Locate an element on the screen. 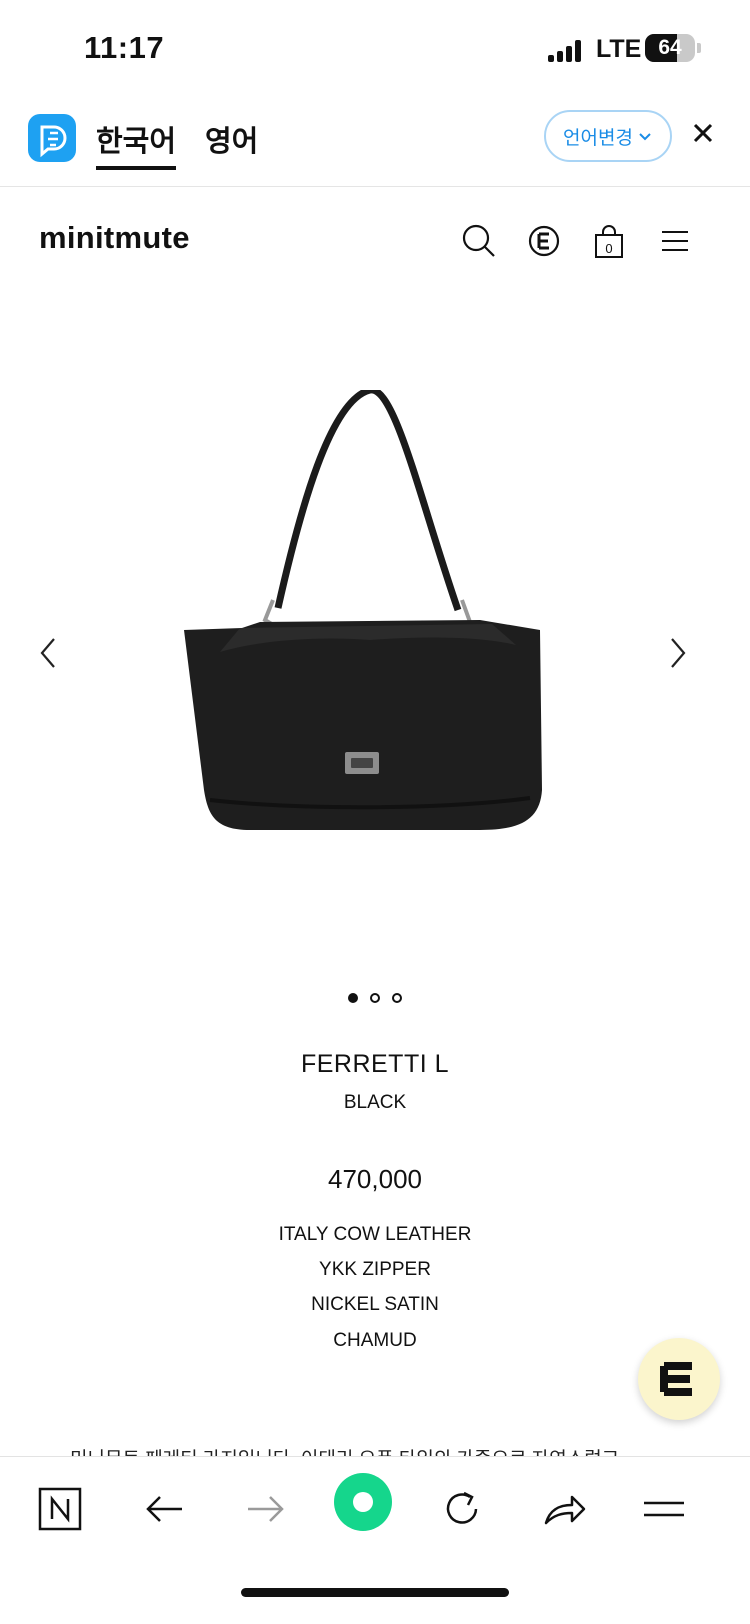 Image resolution: width=750 pixels, height=1624 pixels. cart-count: 0 is located at coordinates (608, 248).